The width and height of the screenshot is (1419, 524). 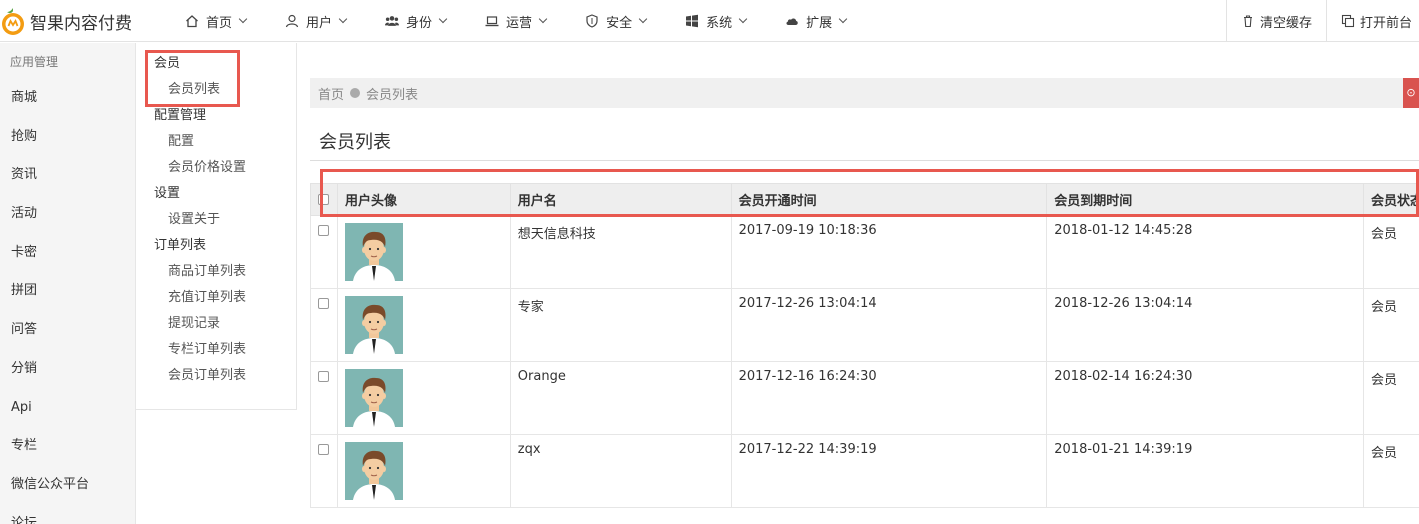 I want to click on nav-operations: 运营, so click(x=515, y=21).